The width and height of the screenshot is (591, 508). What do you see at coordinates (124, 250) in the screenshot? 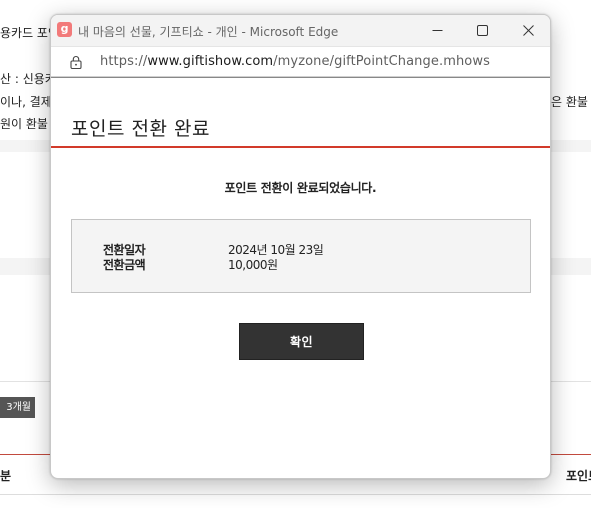
I see `info-label-date: 전환일자` at bounding box center [124, 250].